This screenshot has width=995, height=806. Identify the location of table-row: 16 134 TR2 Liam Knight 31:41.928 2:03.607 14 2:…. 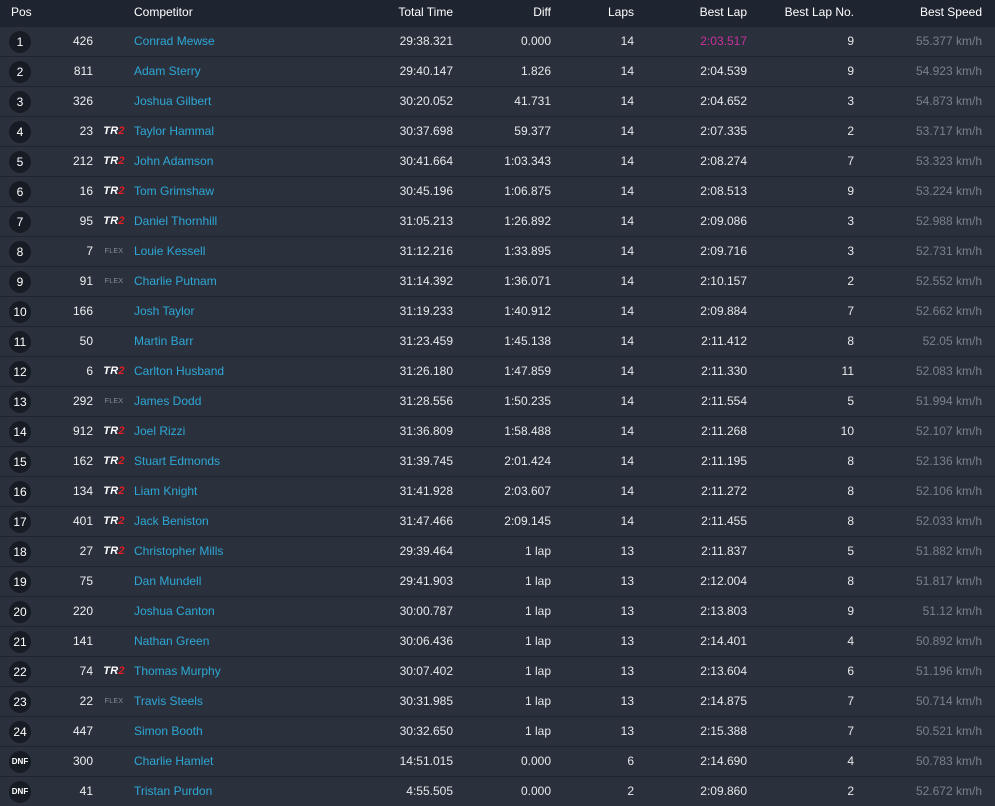
(497, 491).